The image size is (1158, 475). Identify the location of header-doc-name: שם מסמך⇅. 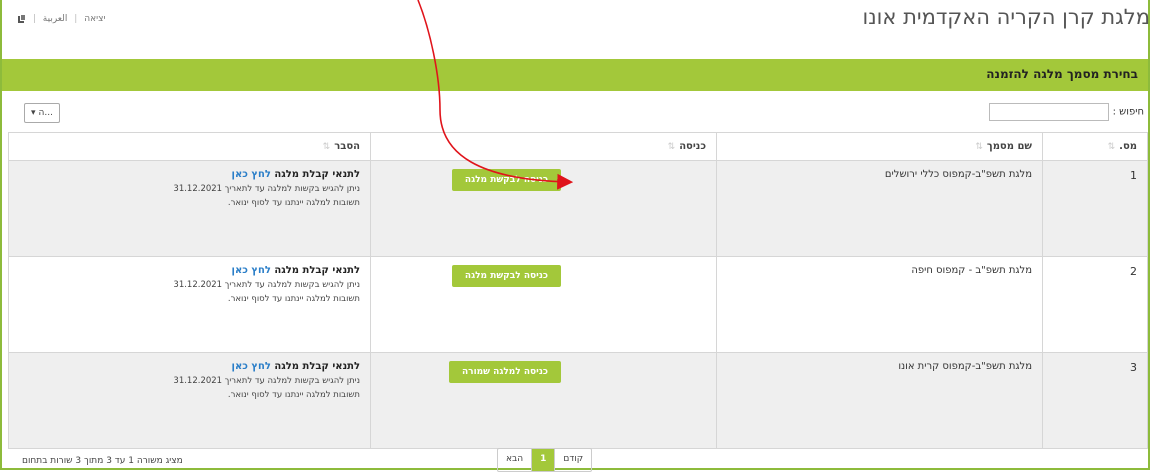
(879, 146).